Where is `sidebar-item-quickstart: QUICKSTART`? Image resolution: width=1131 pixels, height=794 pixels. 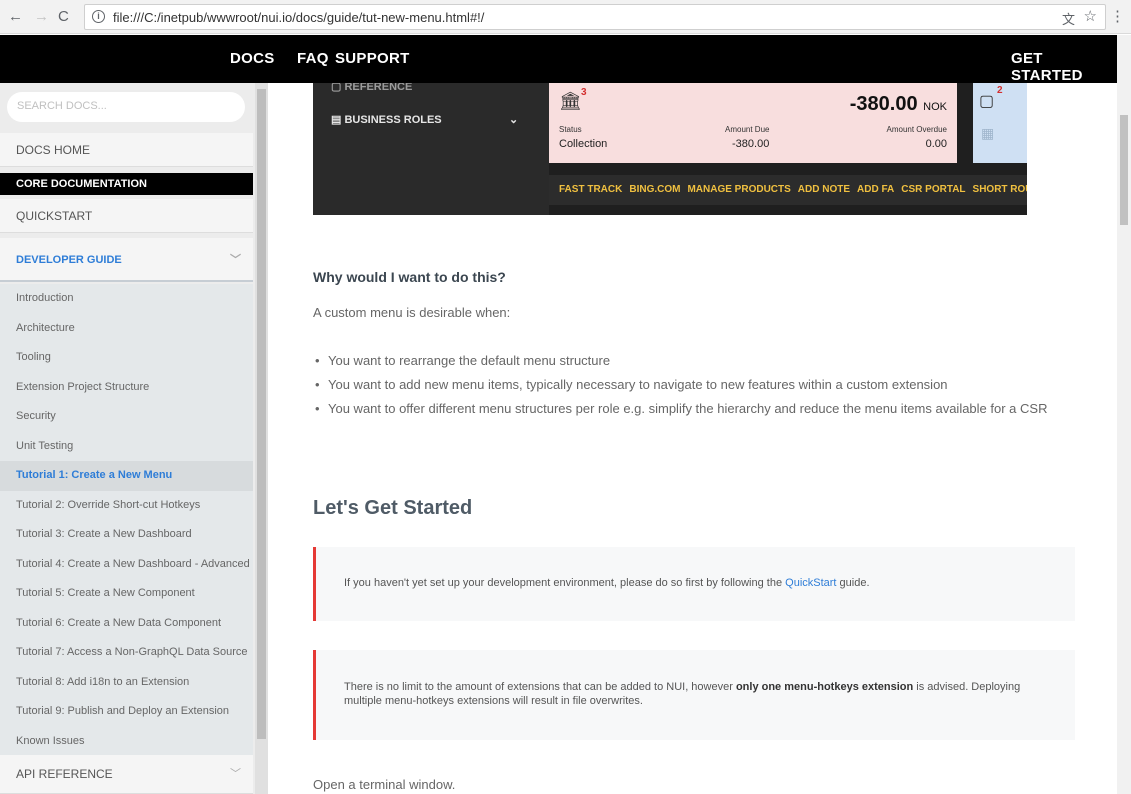
sidebar-item-quickstart: QUICKSTART is located at coordinates (126, 216).